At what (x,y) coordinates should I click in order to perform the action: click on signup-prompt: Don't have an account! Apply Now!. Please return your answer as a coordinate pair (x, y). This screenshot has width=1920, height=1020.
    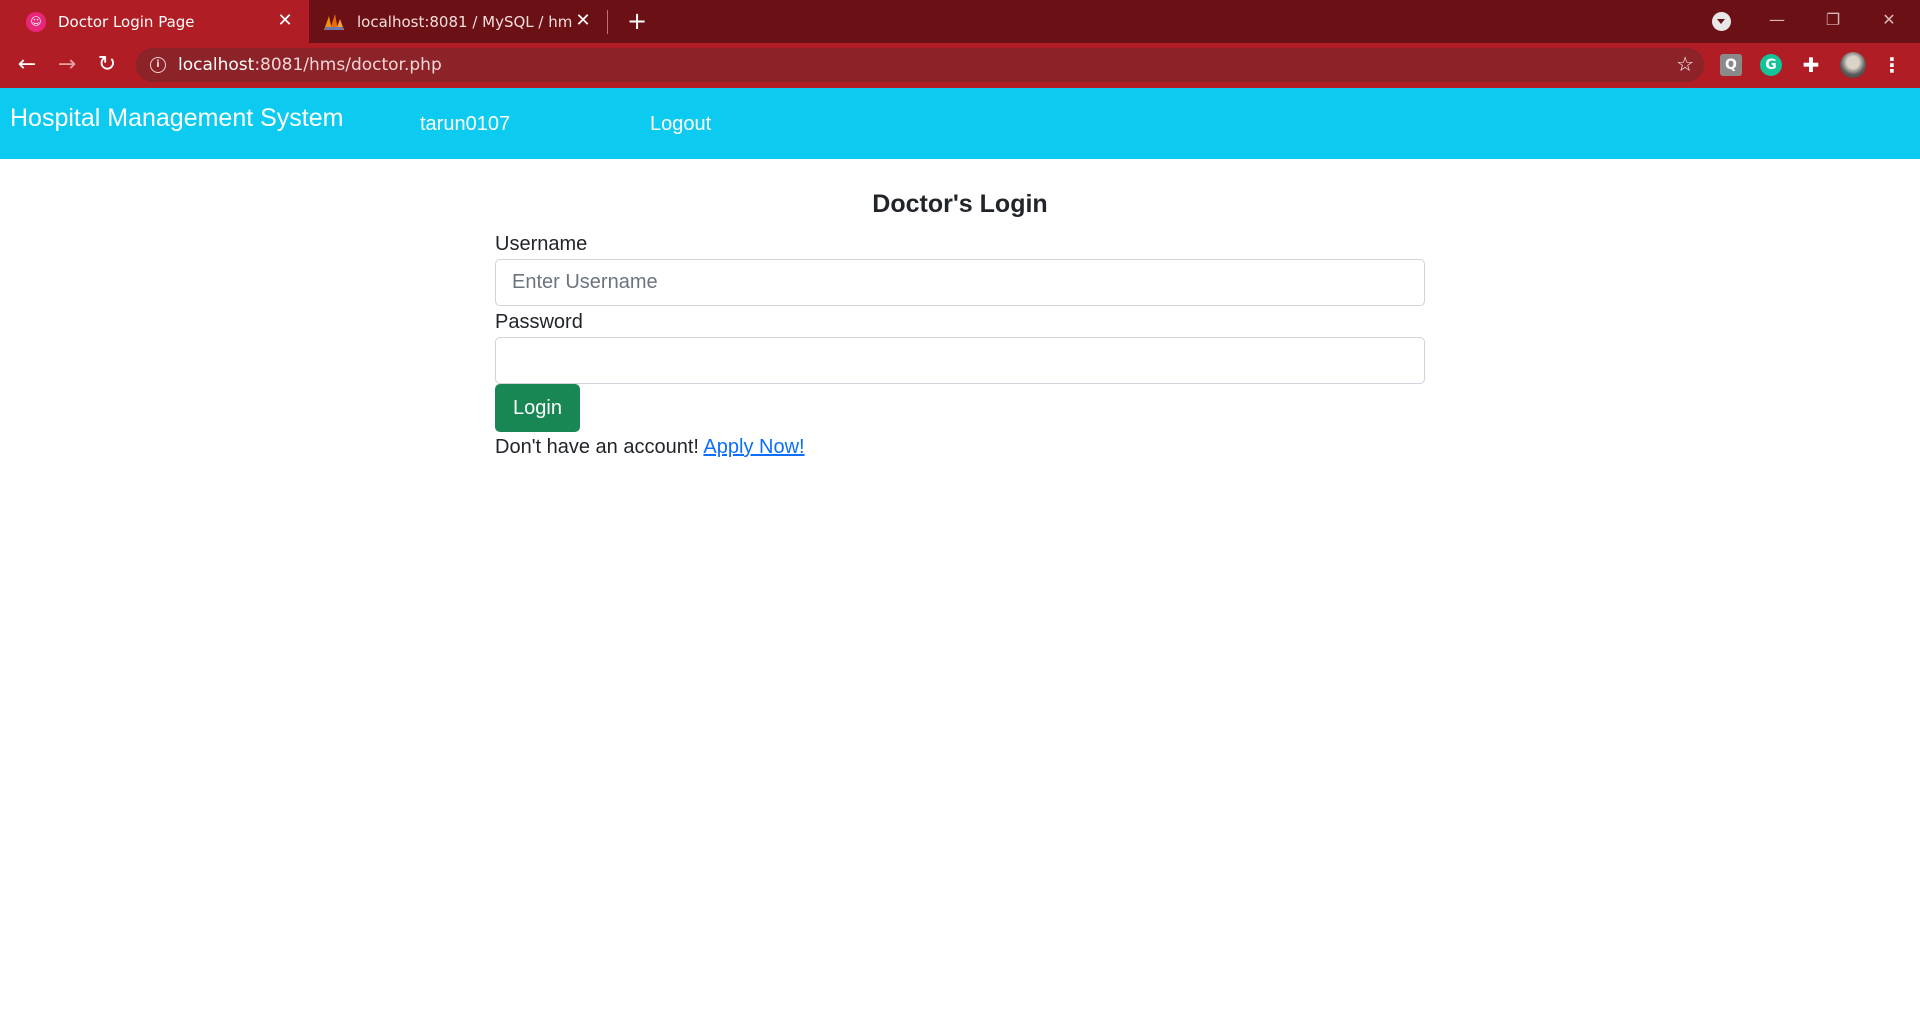
    Looking at the image, I should click on (650, 447).